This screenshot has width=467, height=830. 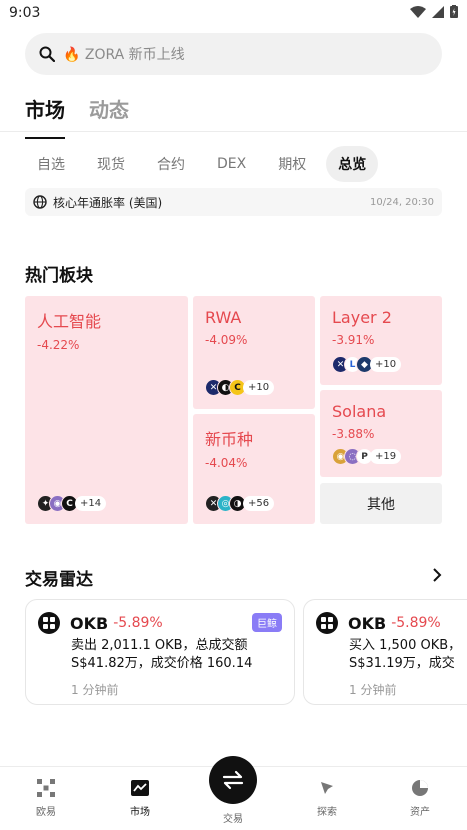 I want to click on radar-line-2: S$31.19万，成交价格 160.14, so click(x=402, y=663).